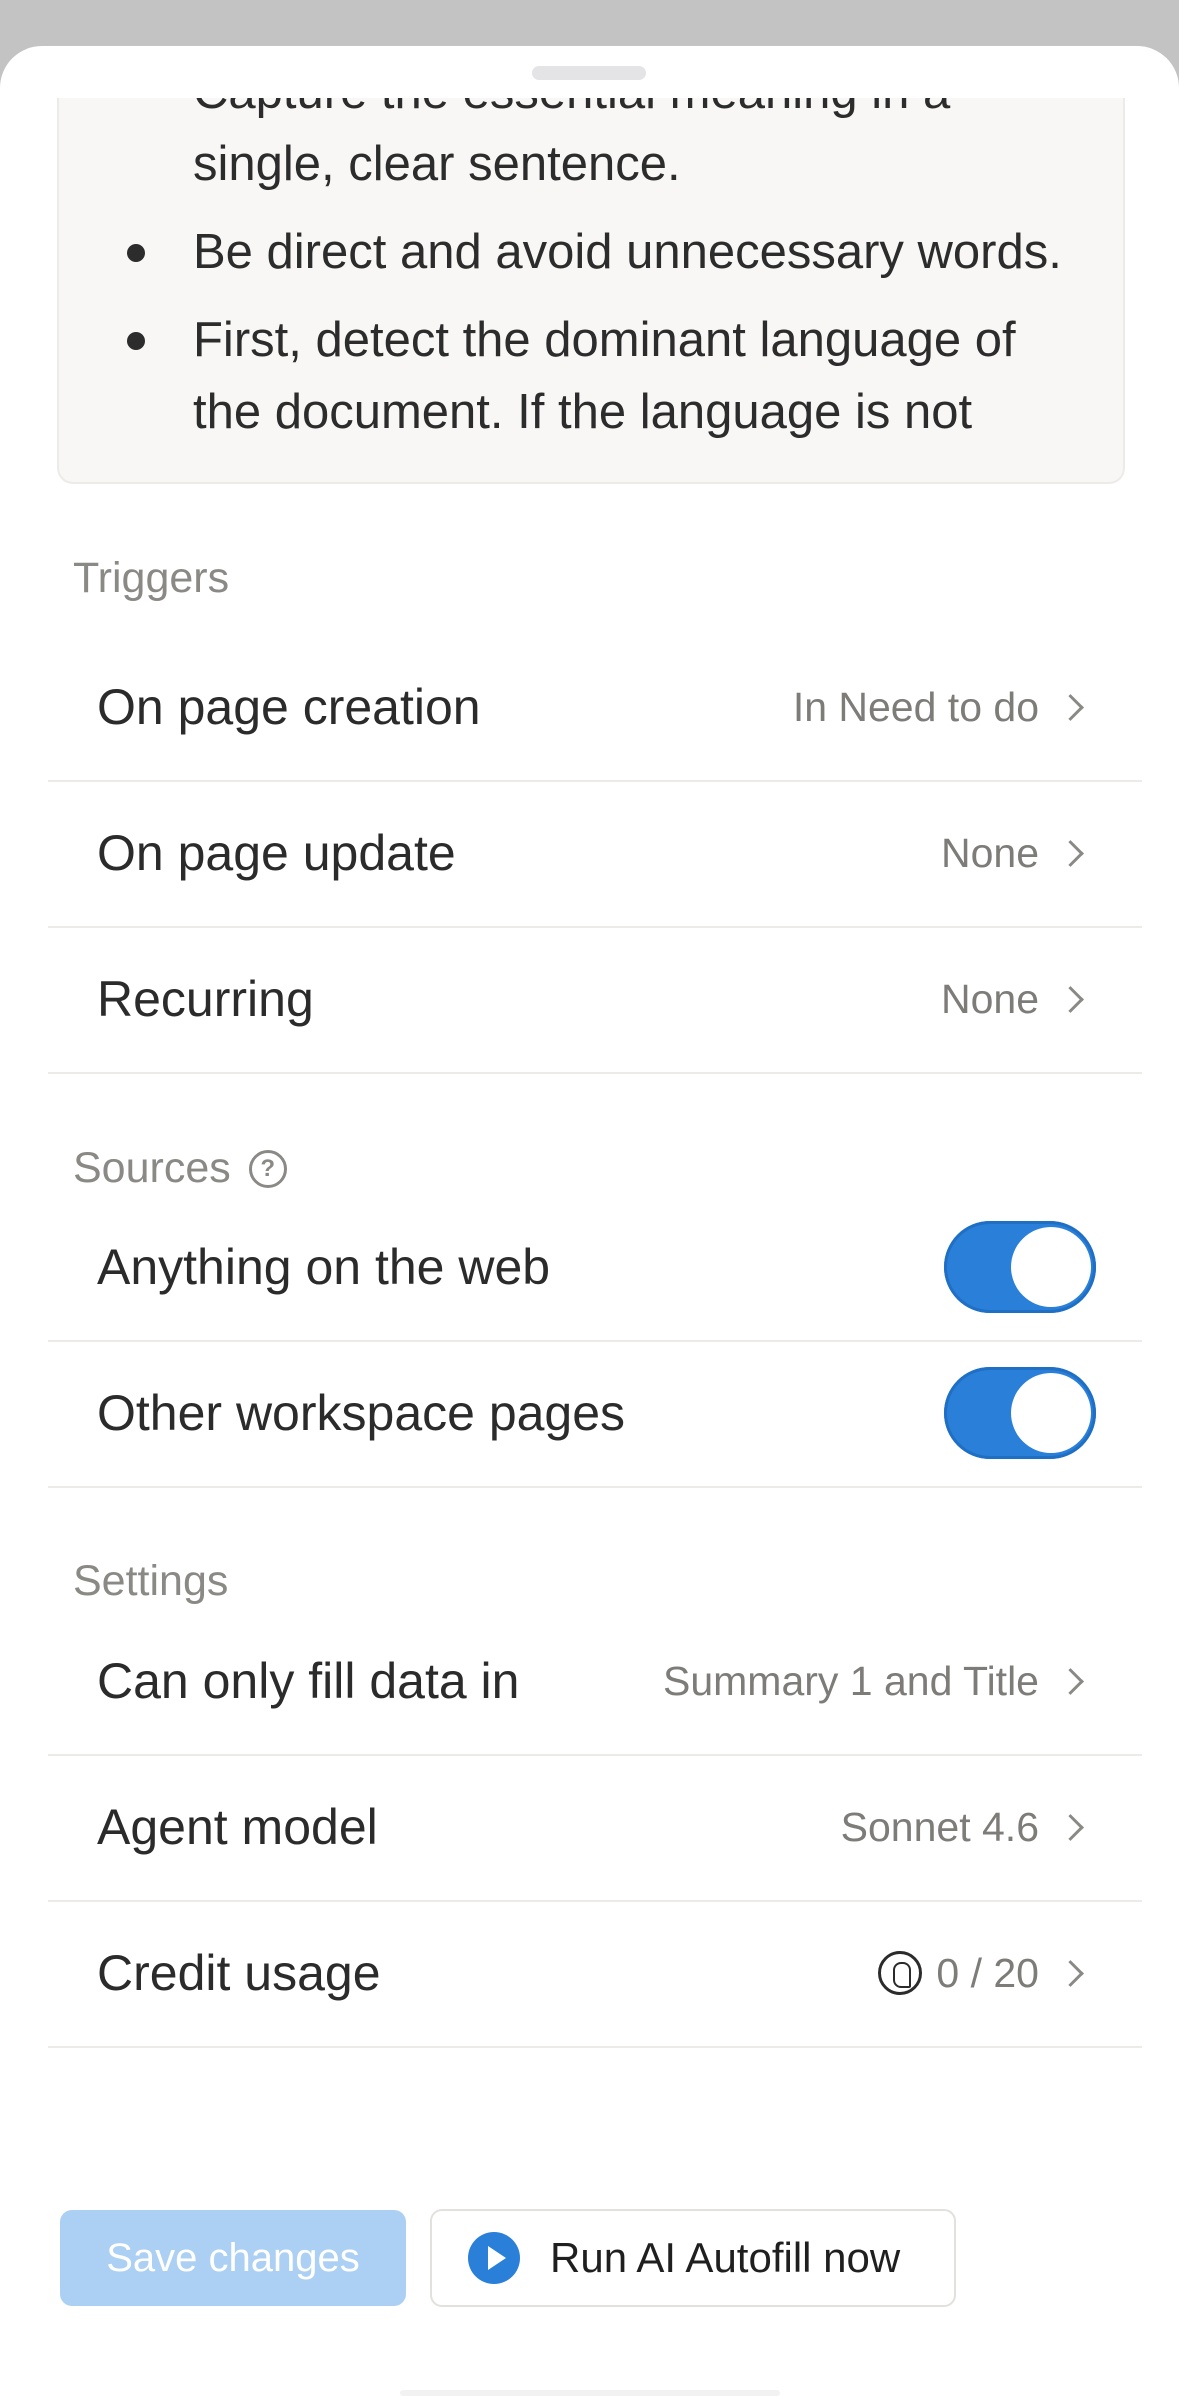 The width and height of the screenshot is (1179, 2396). Describe the element at coordinates (595, 1828) in the screenshot. I see `setting-agent-model: Agent model Sonnet 4.6` at that location.